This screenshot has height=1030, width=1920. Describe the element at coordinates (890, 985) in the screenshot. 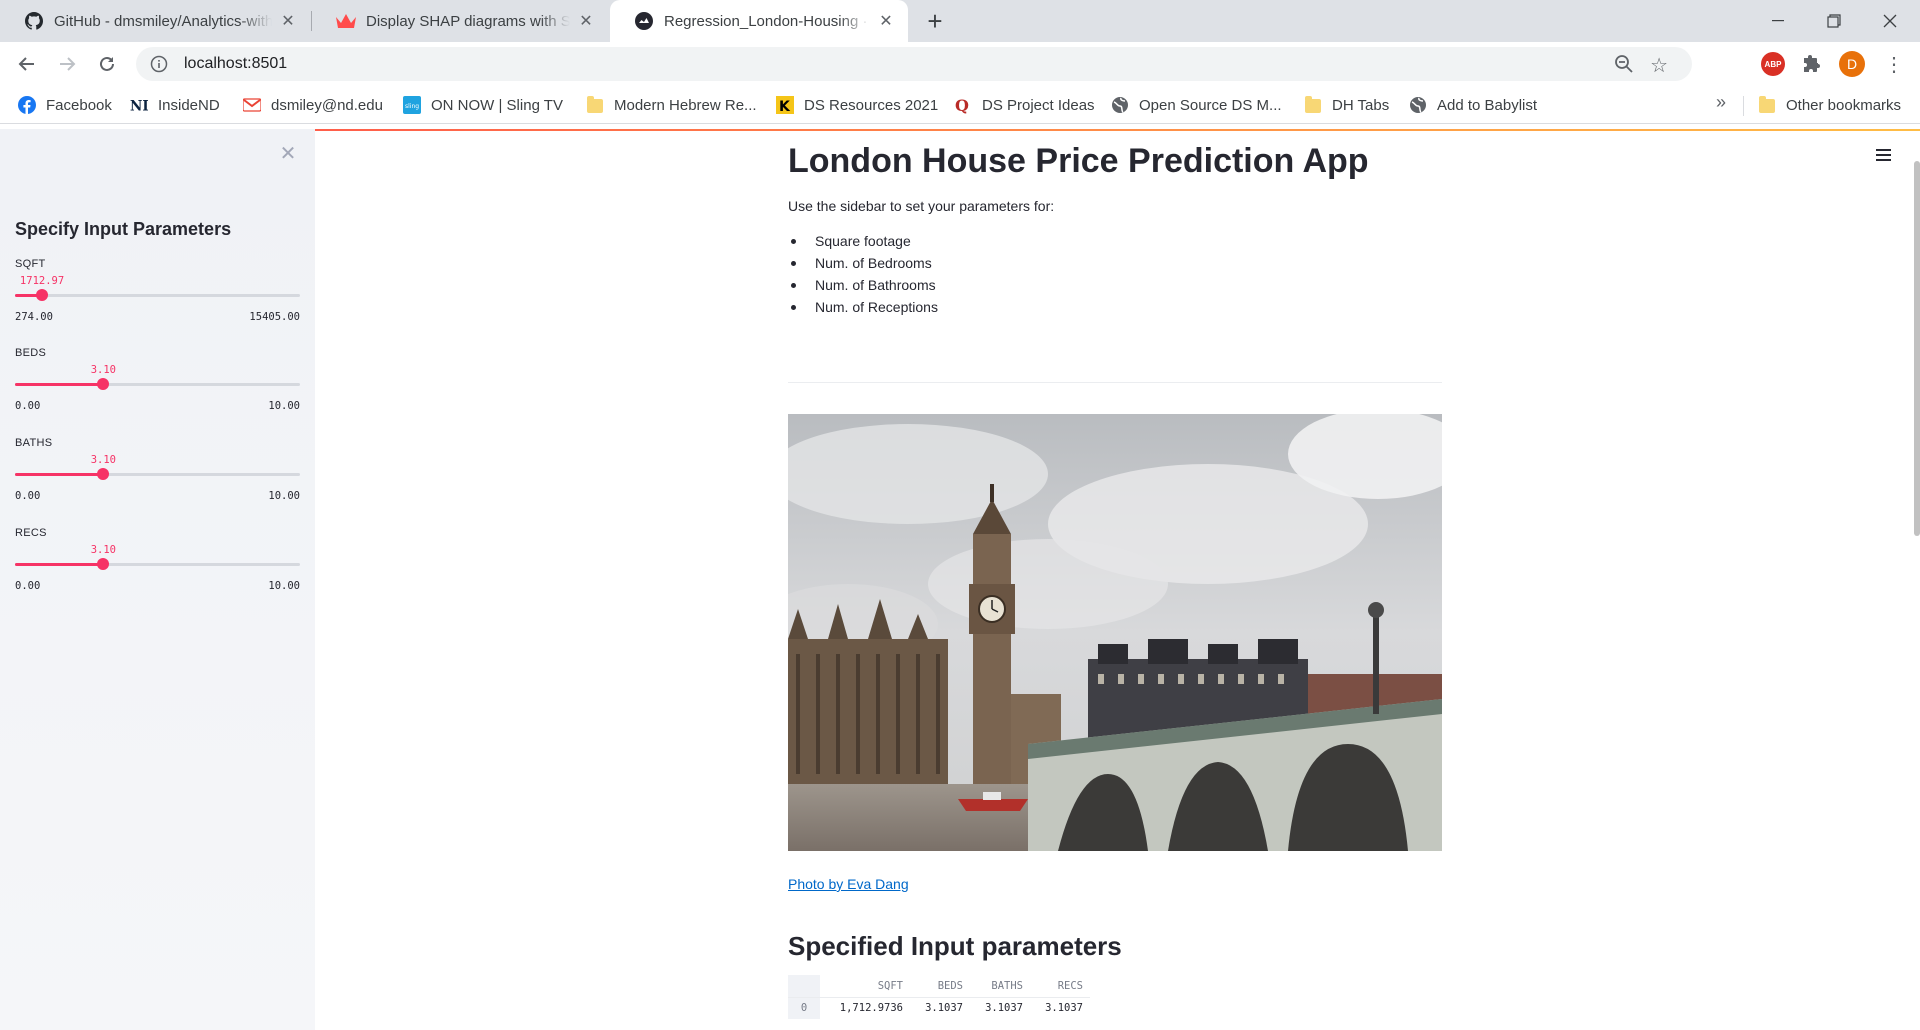

I see `table-column-header: SQFT` at that location.